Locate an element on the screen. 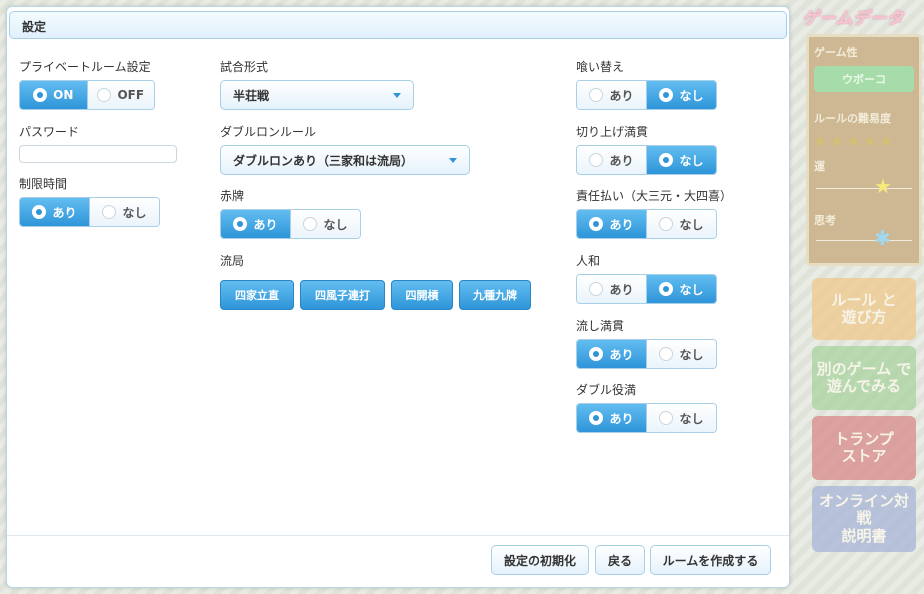  rule-difficulty-label: ルールの難易度 is located at coordinates (852, 118).